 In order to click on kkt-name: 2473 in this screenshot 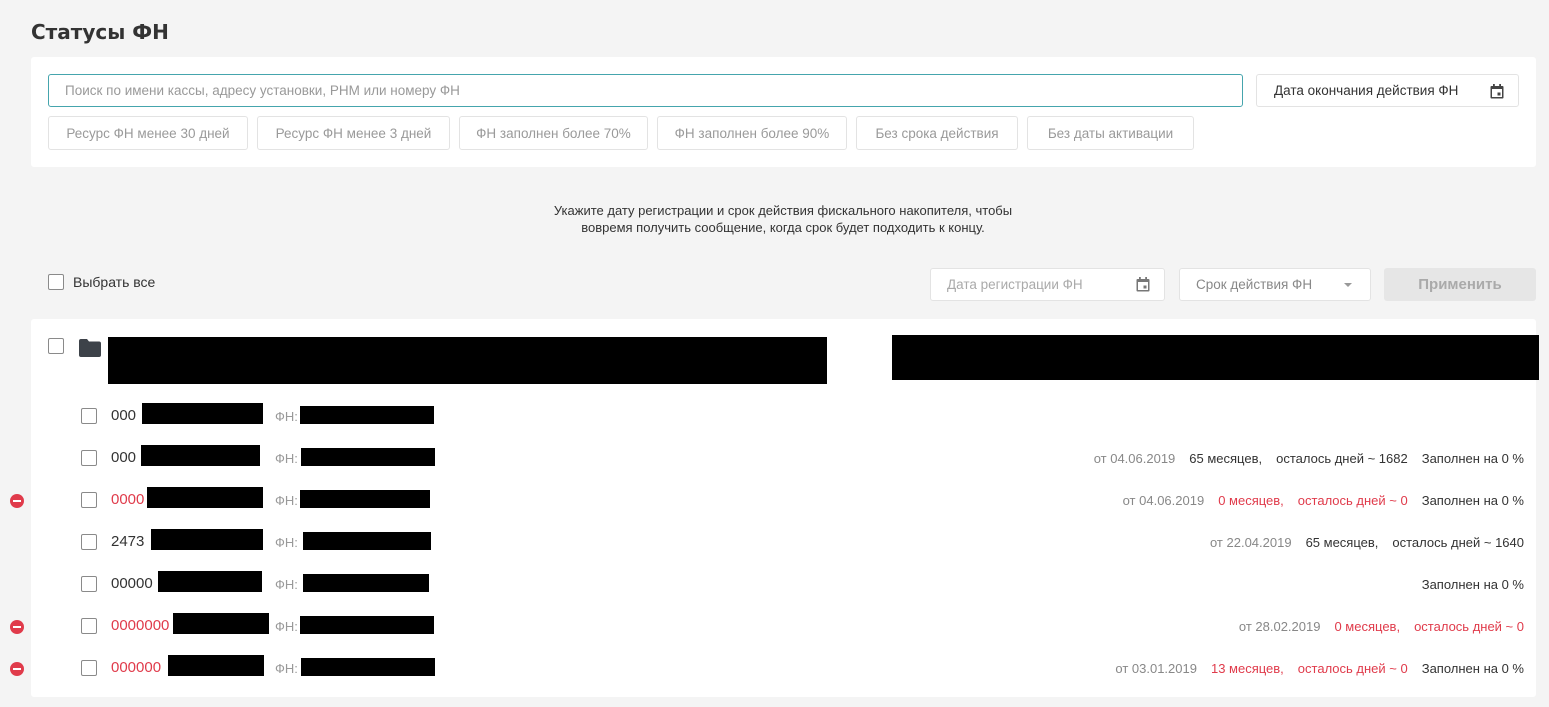, I will do `click(127, 541)`.